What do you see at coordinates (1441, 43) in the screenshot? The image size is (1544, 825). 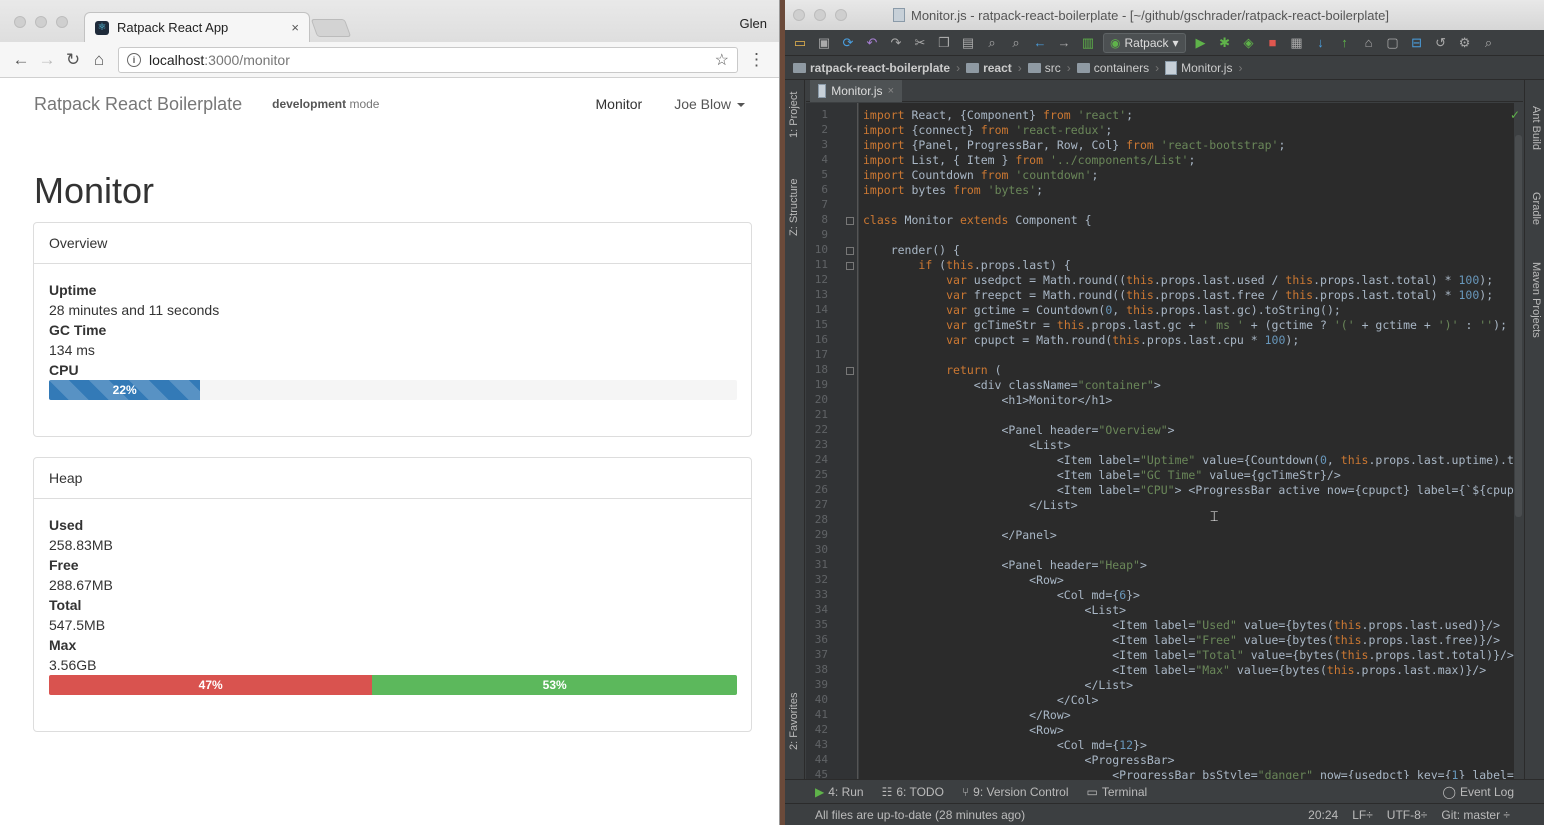 I see `vcs-revert-icon: ↺` at bounding box center [1441, 43].